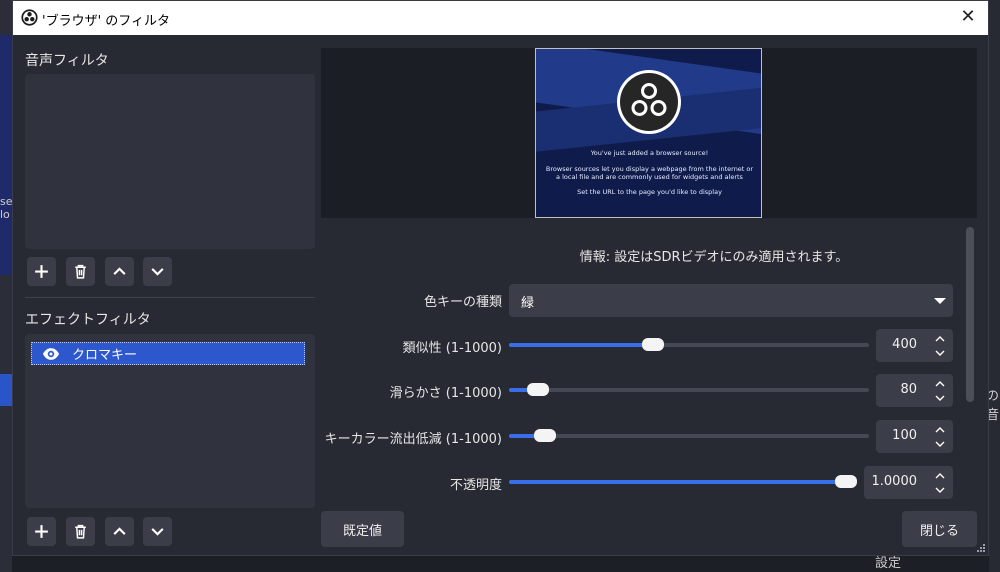 Image resolution: width=1000 pixels, height=572 pixels. I want to click on effect-move-up-button, so click(119, 531).